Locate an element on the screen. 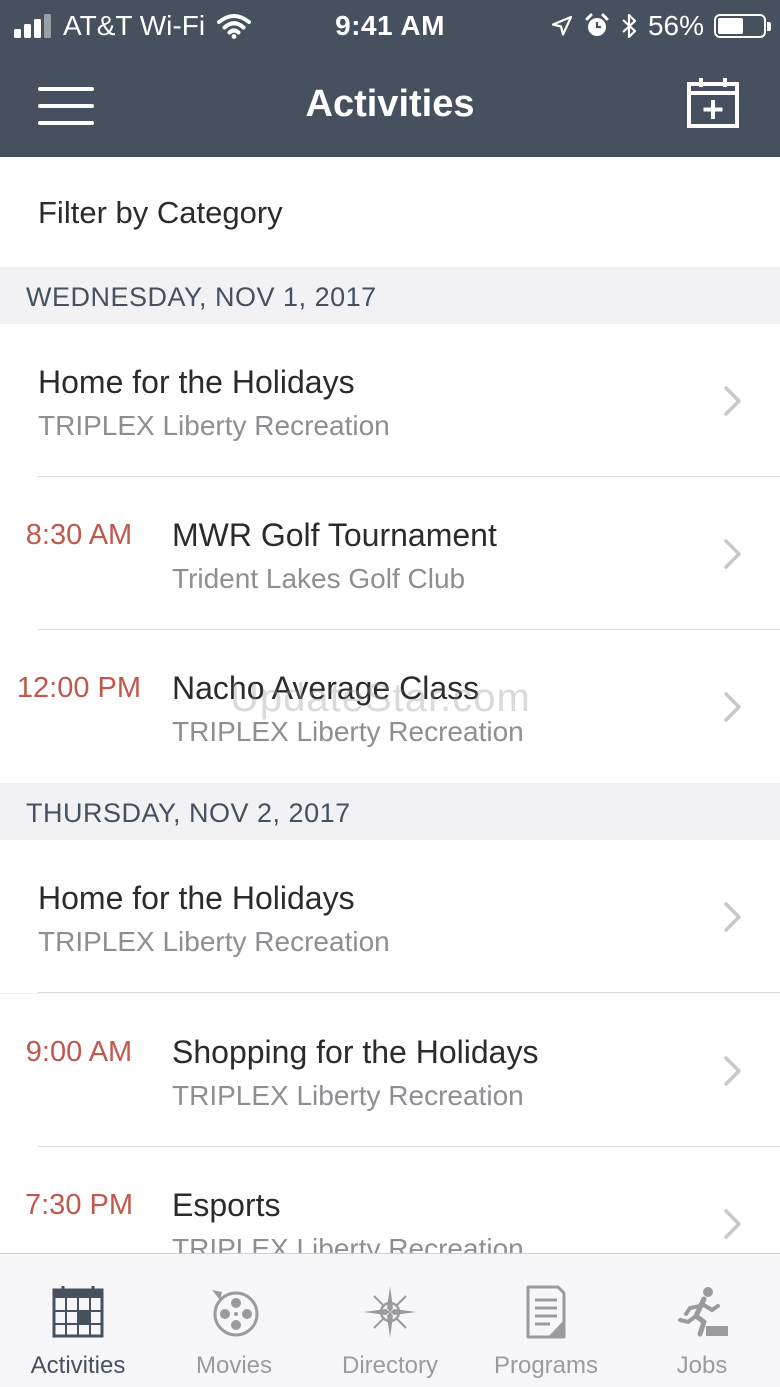  running-person-icon is located at coordinates (703, 1312).